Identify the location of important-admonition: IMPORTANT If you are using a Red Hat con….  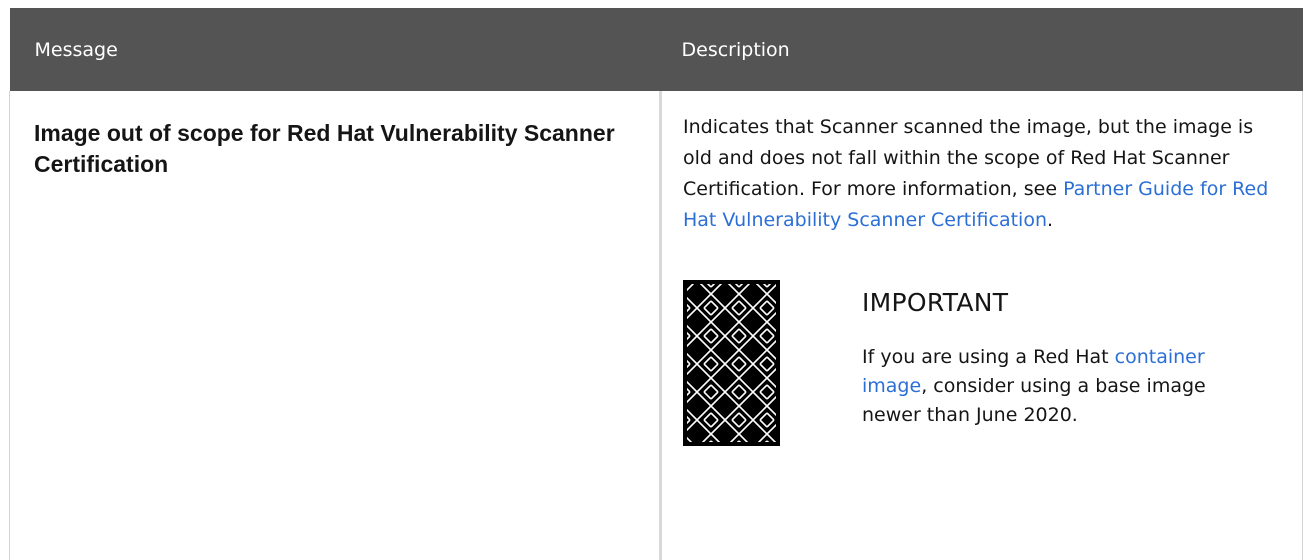
(981, 363).